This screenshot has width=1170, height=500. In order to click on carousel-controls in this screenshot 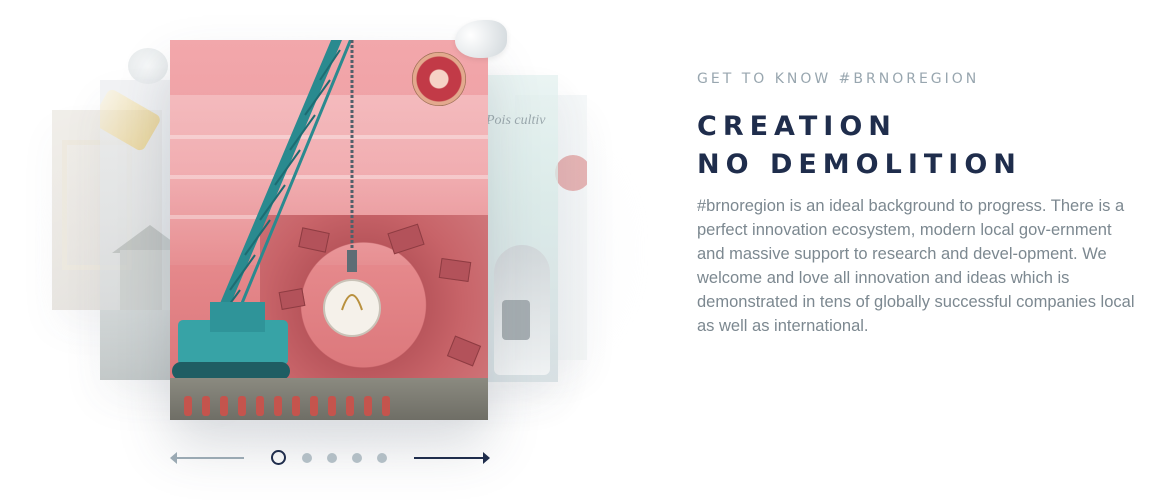, I will do `click(330, 458)`.